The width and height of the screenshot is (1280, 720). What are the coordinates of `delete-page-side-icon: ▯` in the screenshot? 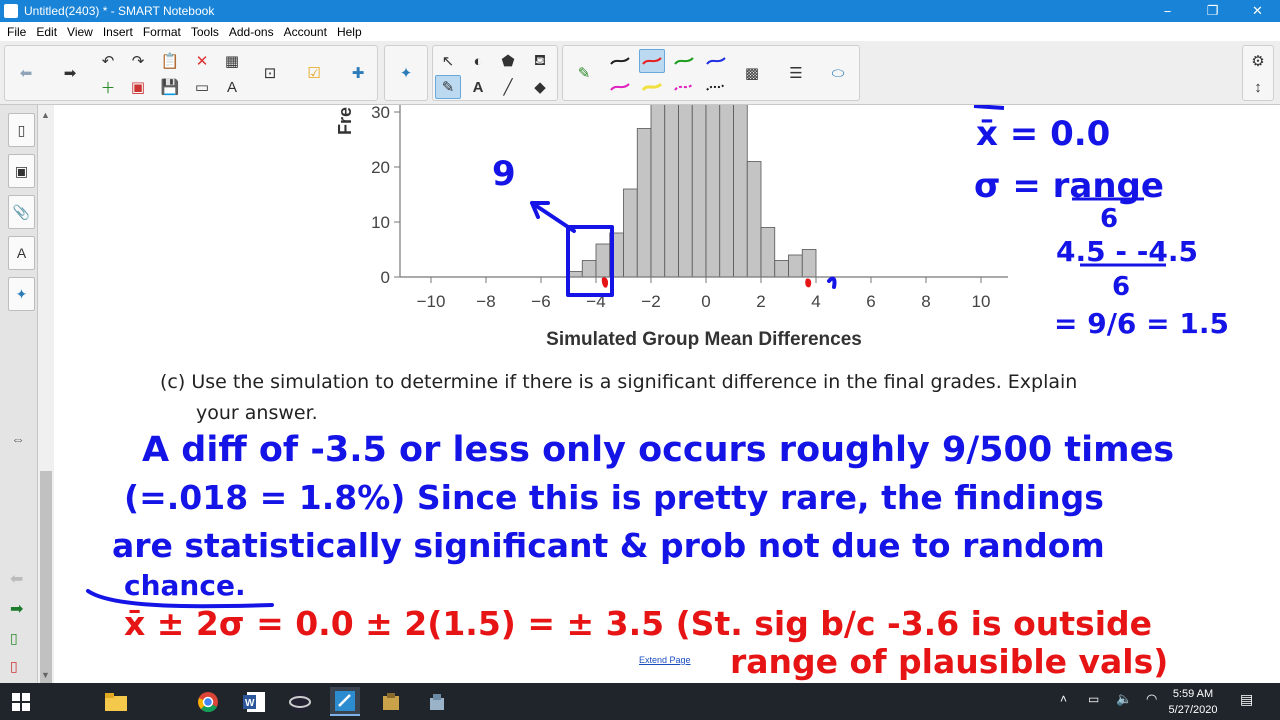 It's located at (14, 666).